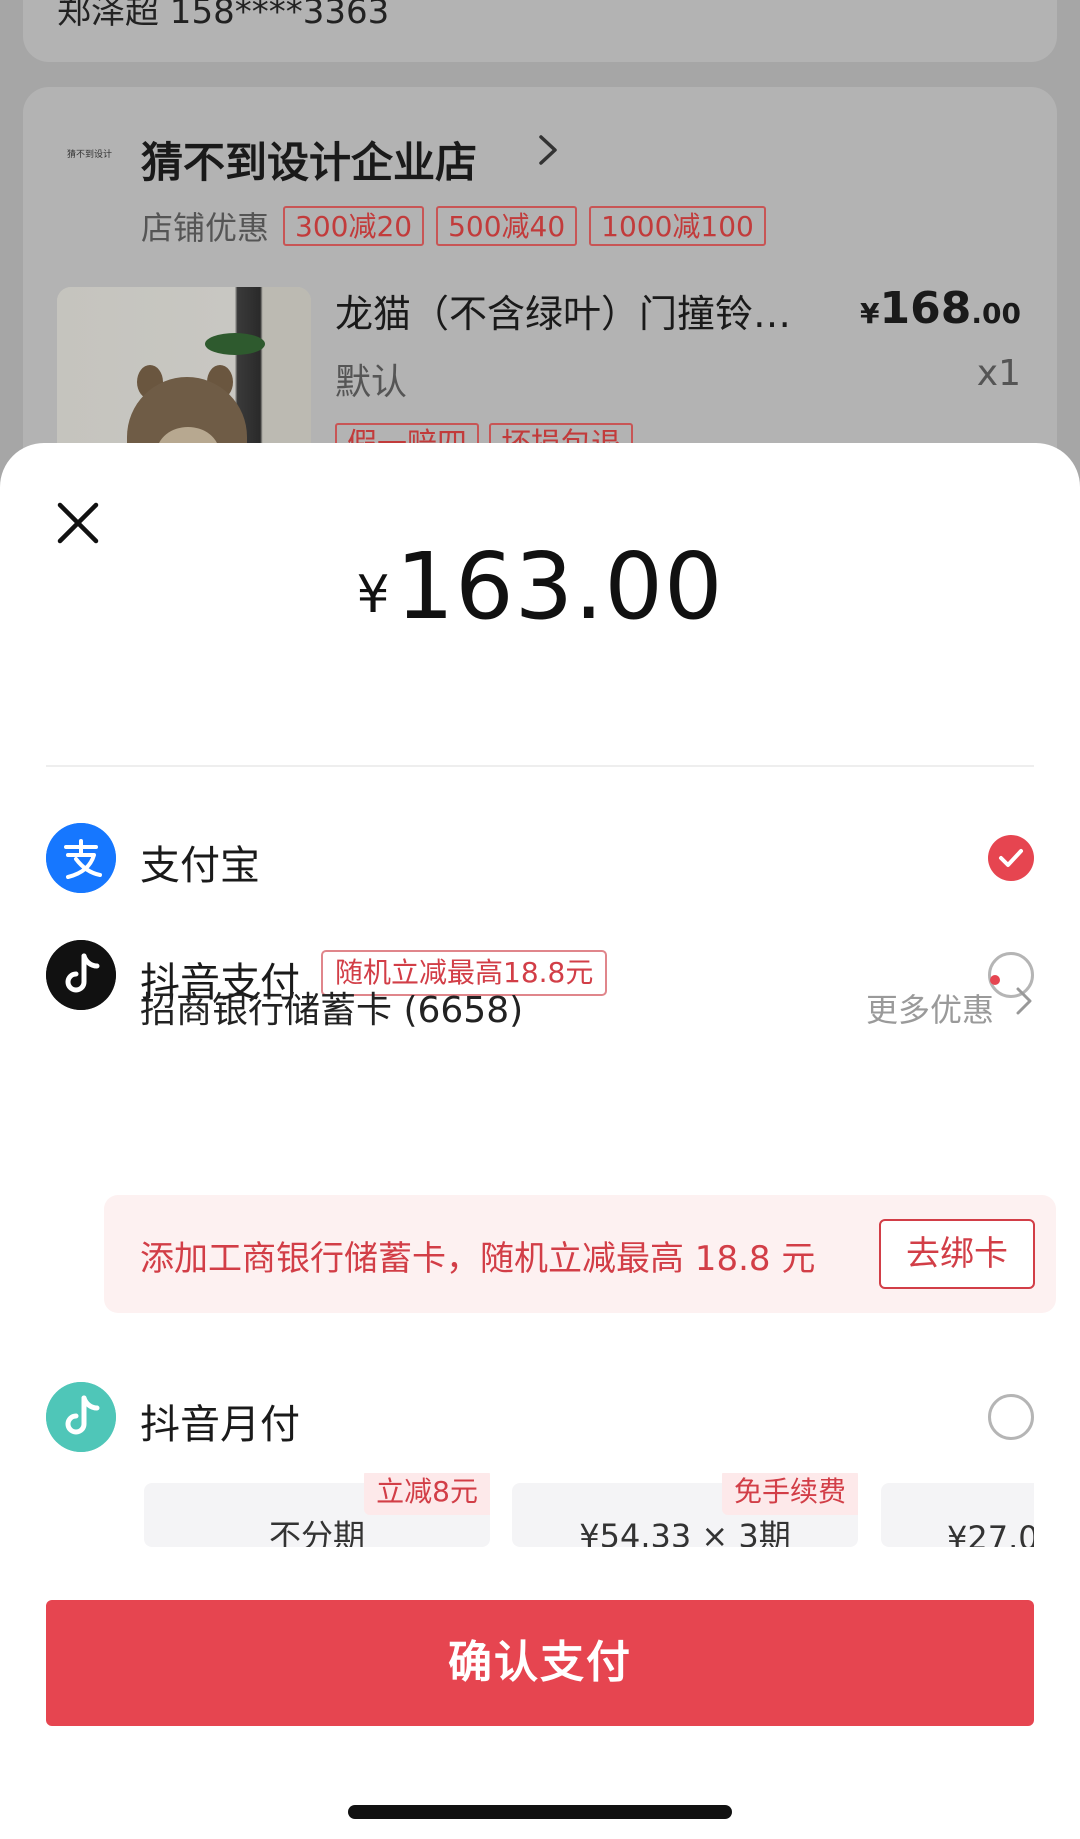 Image resolution: width=1080 pixels, height=1839 pixels. What do you see at coordinates (507, 226) in the screenshot?
I see `promotion-tag: 500减40` at bounding box center [507, 226].